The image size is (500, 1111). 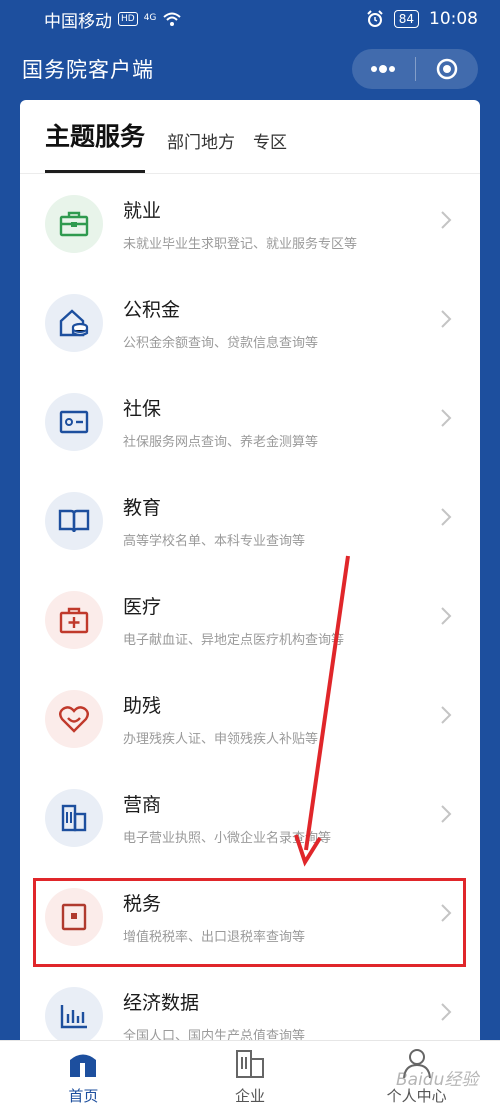 What do you see at coordinates (142, 903) in the screenshot?
I see `service-title: 税务` at bounding box center [142, 903].